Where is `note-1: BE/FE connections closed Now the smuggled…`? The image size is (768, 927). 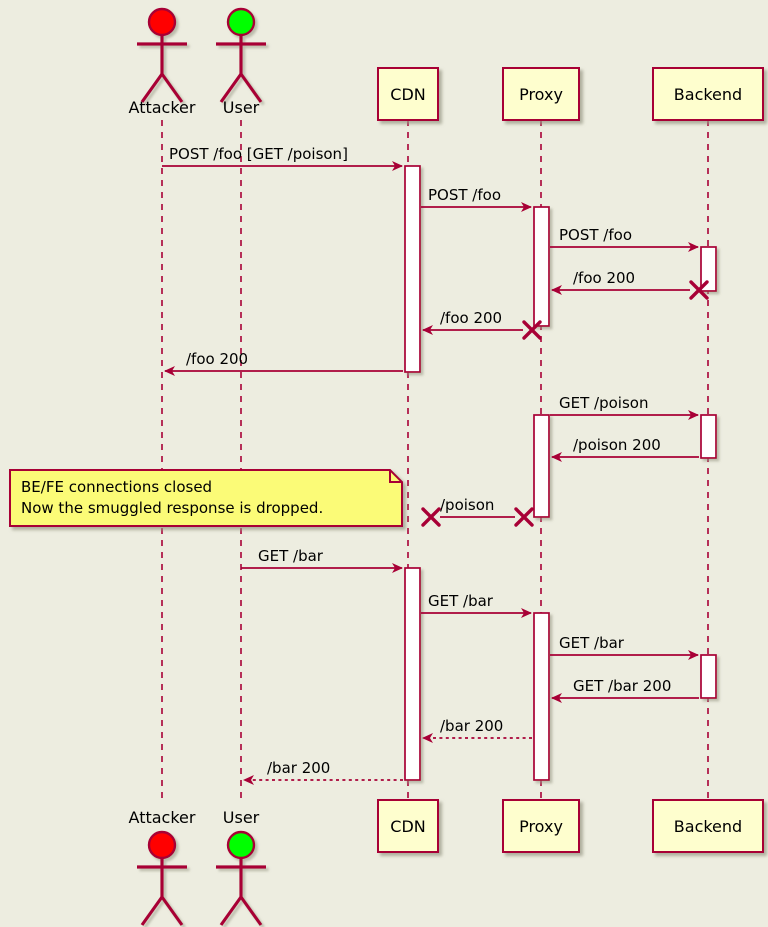
note-1: BE/FE connections closed Now the smuggled… is located at coordinates (206, 498).